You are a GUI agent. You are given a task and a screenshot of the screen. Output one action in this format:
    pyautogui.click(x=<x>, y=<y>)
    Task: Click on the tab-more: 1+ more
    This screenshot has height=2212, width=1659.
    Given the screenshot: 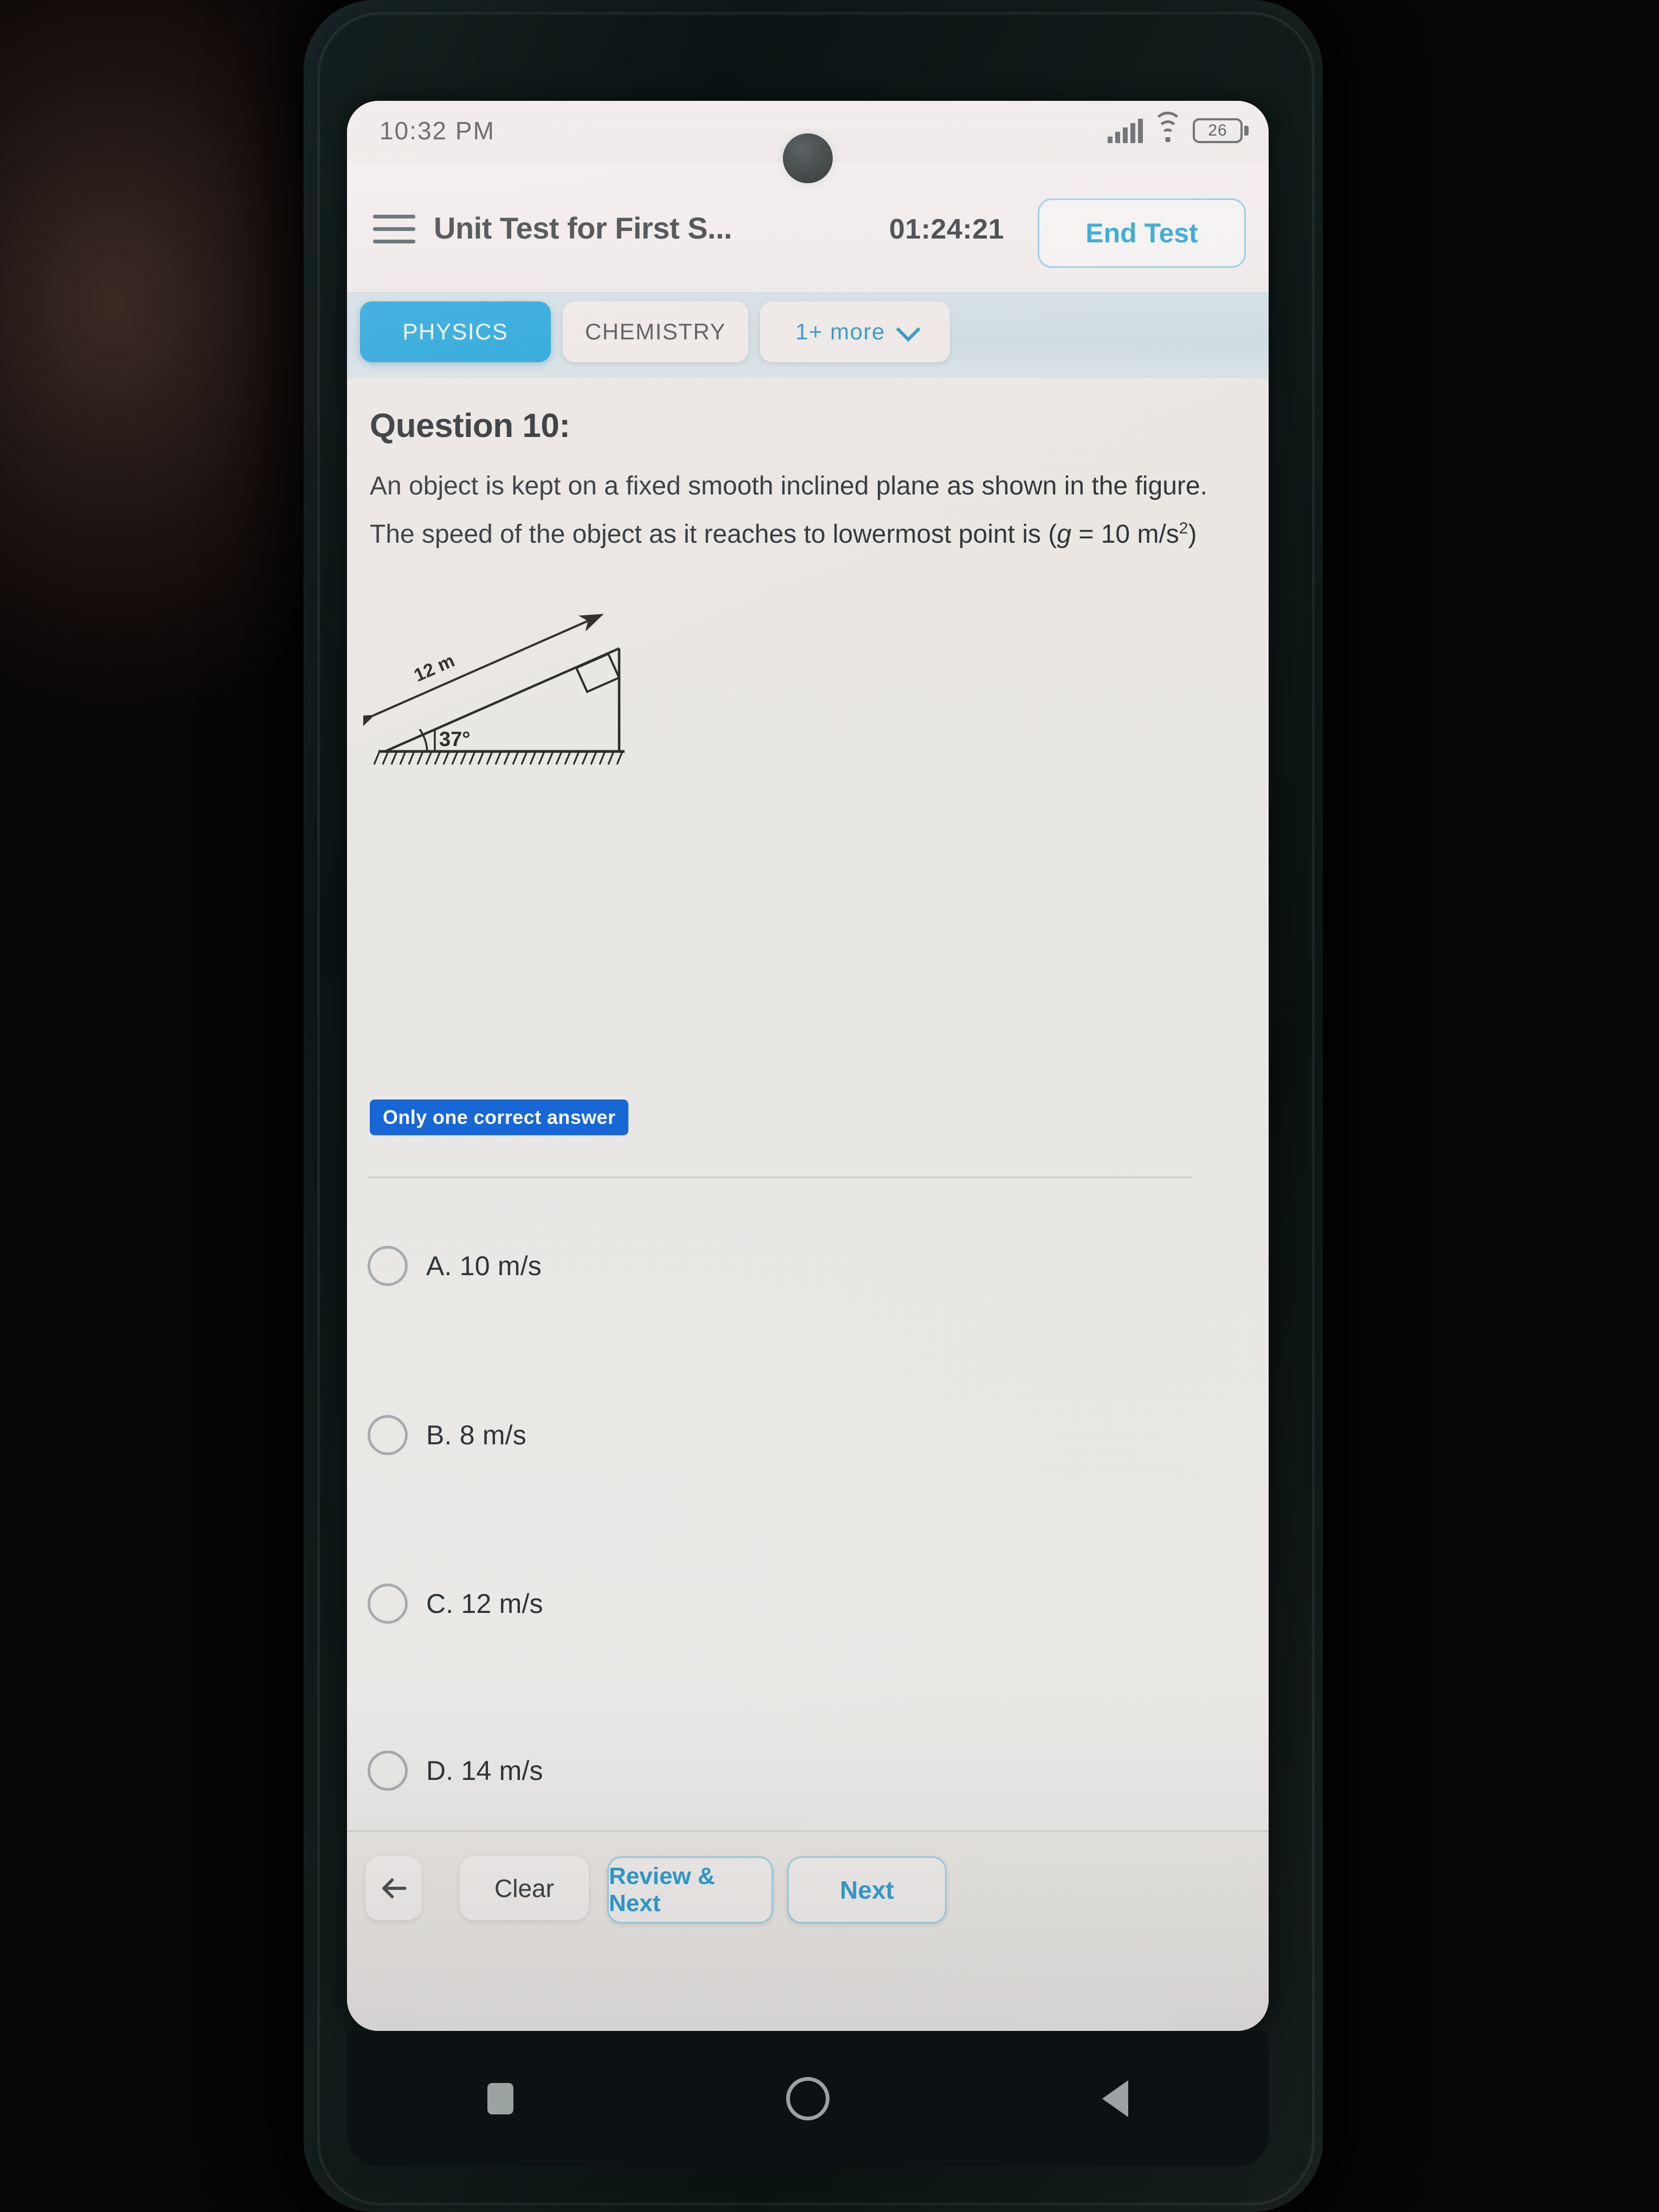 What is the action you would take?
    pyautogui.click(x=855, y=331)
    